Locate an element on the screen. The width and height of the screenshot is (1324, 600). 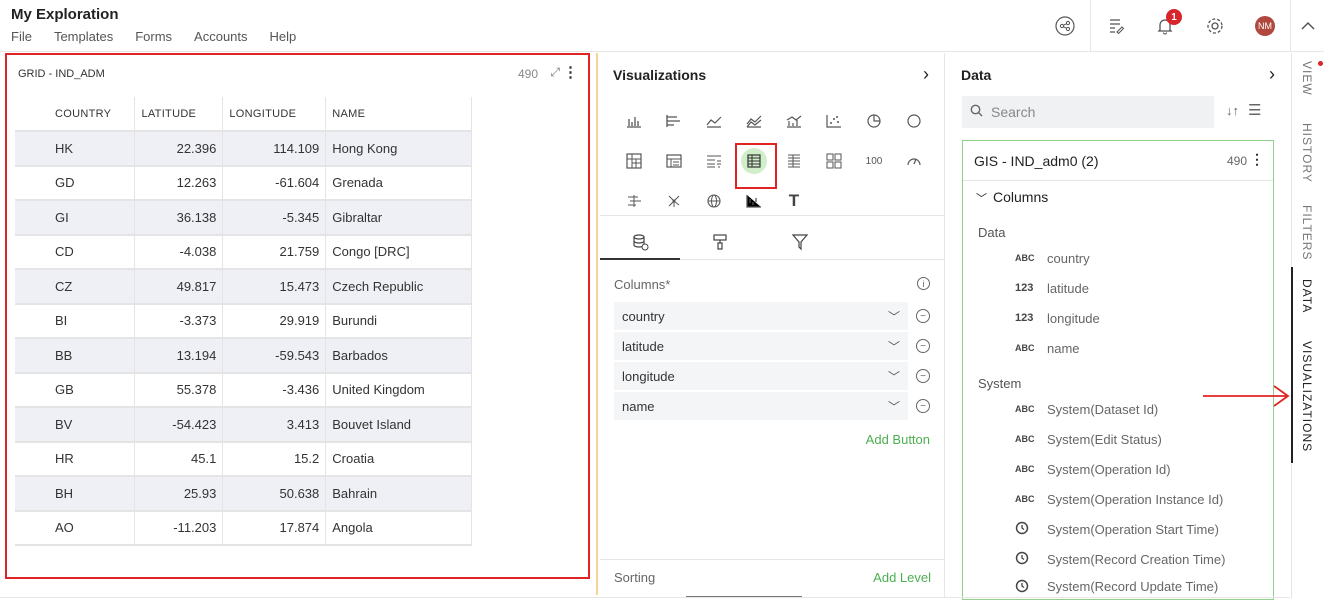
filter-list-icon is located at coordinates (714, 161).